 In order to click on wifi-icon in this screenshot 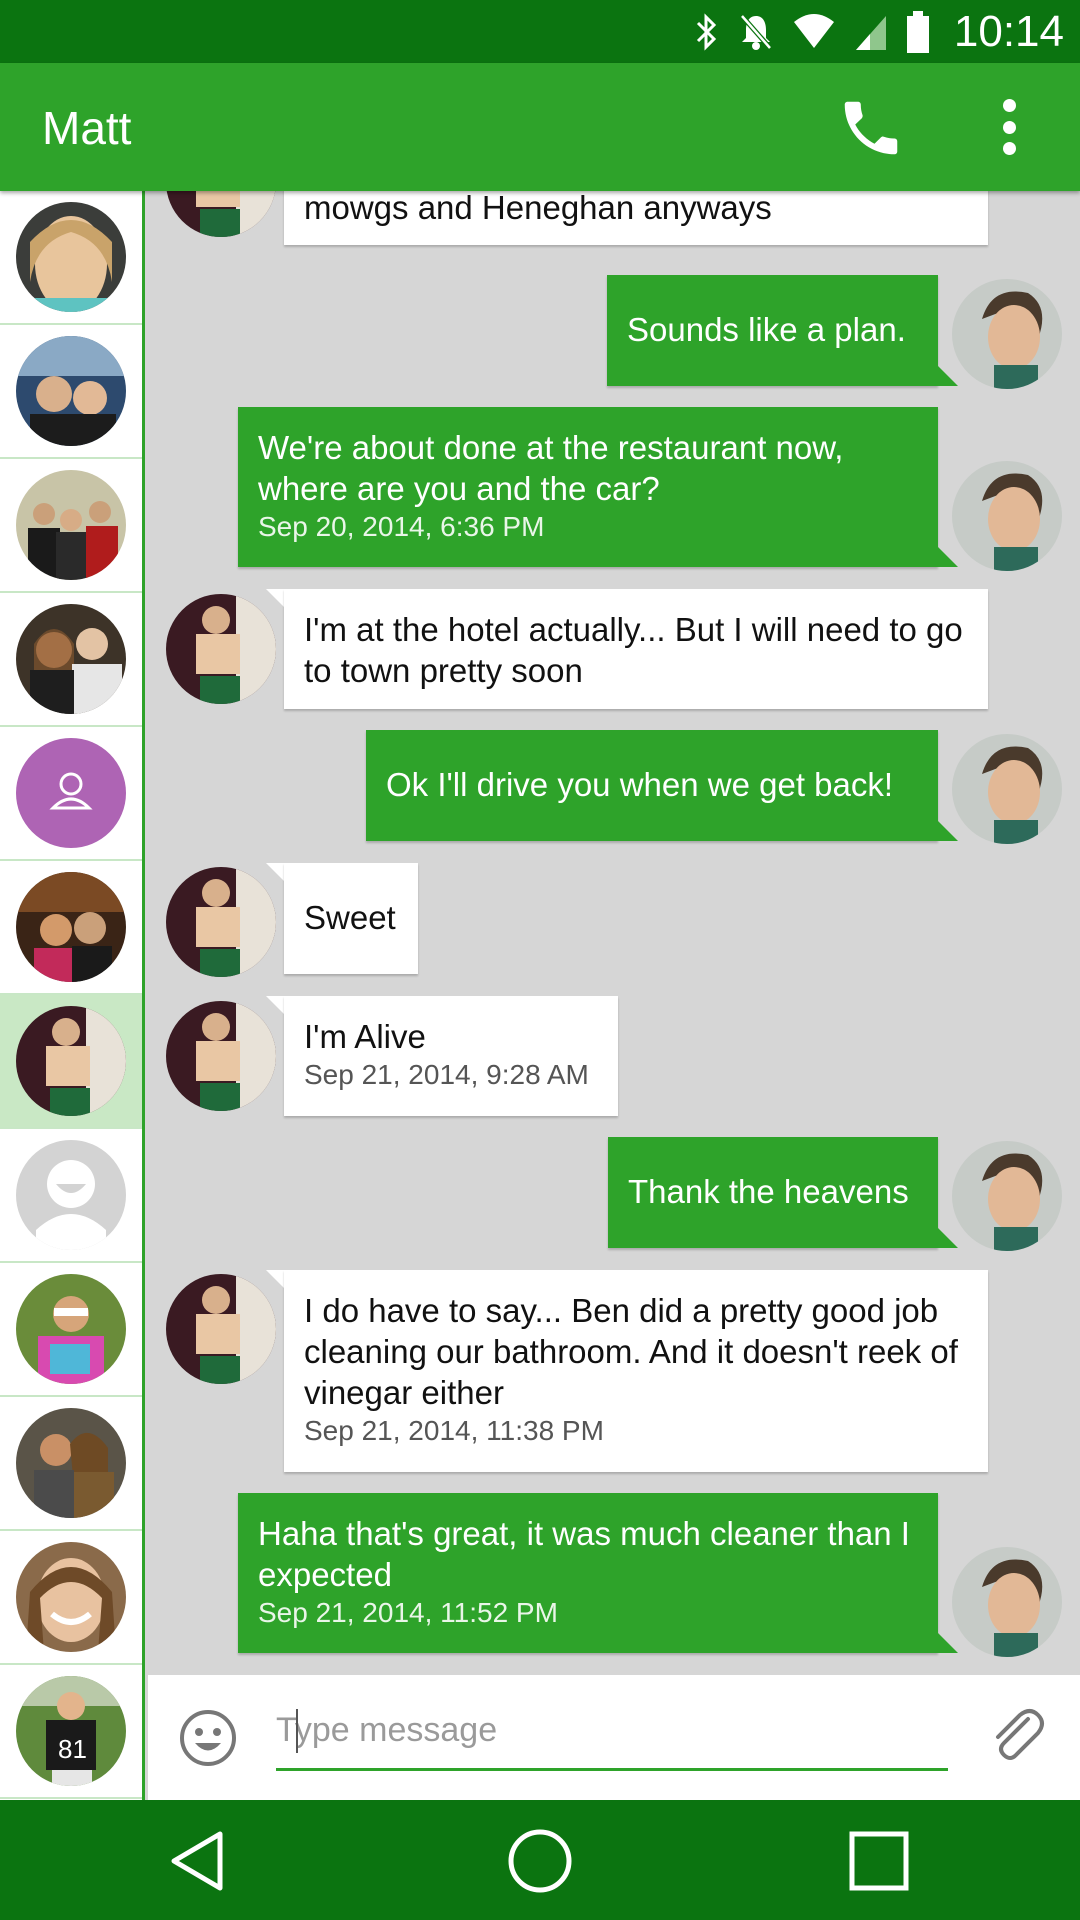, I will do `click(813, 30)`.